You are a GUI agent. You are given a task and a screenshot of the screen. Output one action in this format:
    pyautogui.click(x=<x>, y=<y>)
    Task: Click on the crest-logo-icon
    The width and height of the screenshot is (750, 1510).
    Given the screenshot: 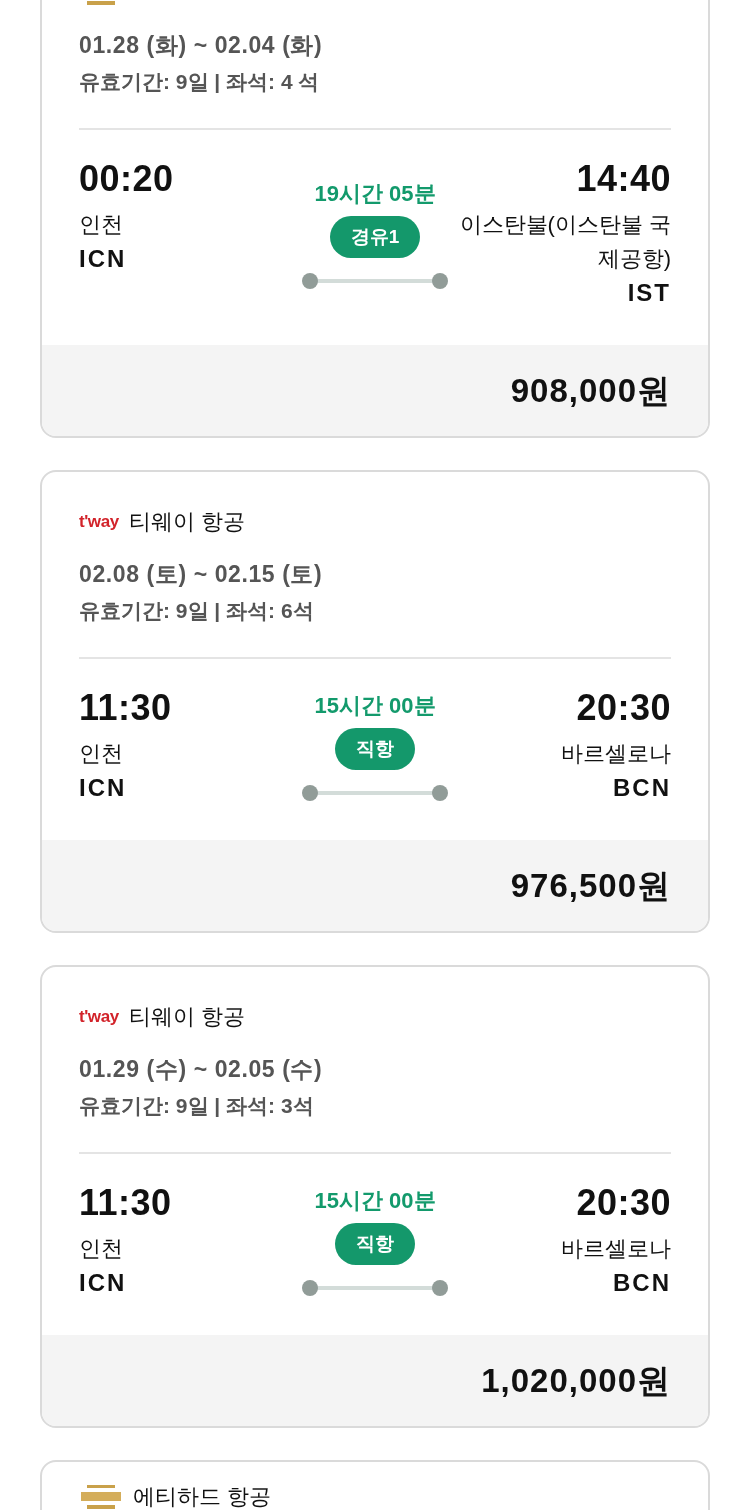 What is the action you would take?
    pyautogui.click(x=101, y=1497)
    